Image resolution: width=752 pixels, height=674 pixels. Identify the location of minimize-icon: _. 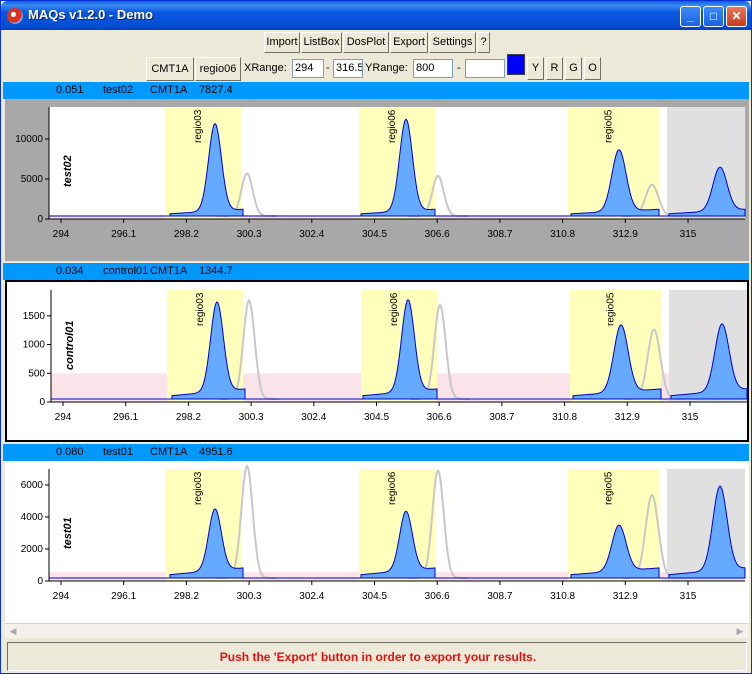
(690, 16).